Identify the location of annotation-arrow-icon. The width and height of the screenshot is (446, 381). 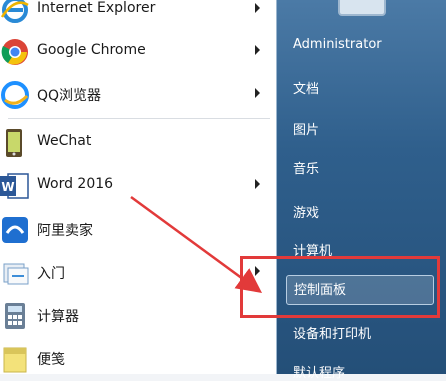
(196, 244).